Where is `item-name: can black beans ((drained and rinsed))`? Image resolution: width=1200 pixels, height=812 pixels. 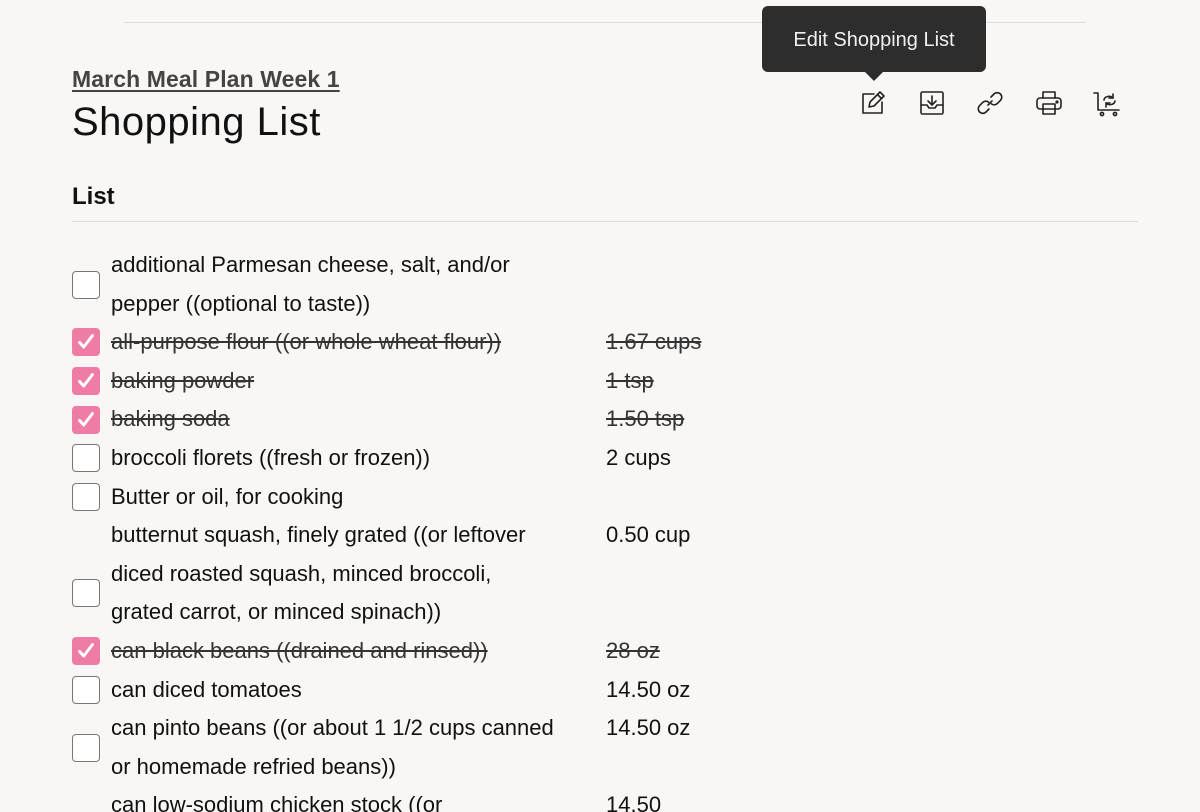
item-name: can black beans ((drained and rinsed)) is located at coordinates (299, 650).